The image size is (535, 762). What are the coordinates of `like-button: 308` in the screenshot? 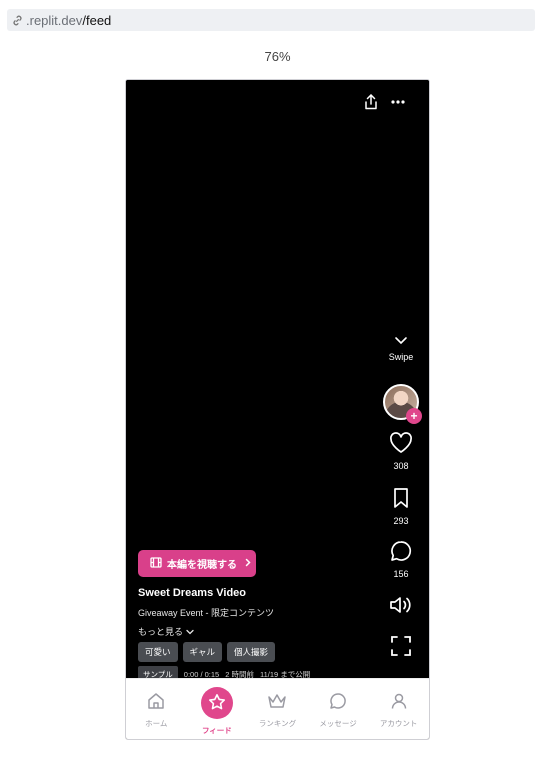 It's located at (401, 451).